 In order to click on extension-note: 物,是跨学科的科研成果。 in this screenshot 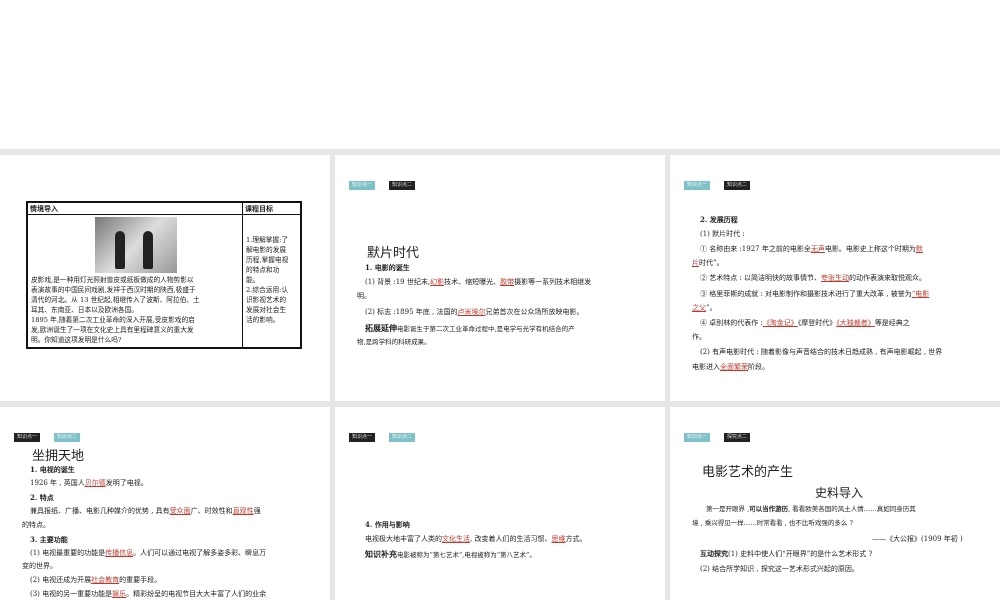, I will do `click(394, 342)`.